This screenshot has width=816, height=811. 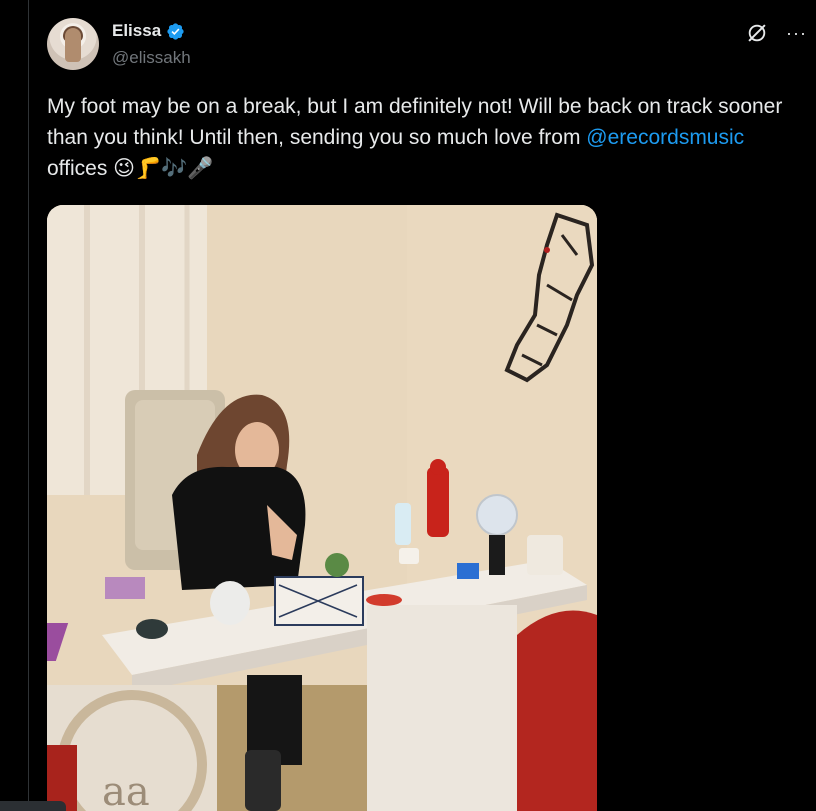 What do you see at coordinates (28, 405) in the screenshot?
I see `timeline-divider` at bounding box center [28, 405].